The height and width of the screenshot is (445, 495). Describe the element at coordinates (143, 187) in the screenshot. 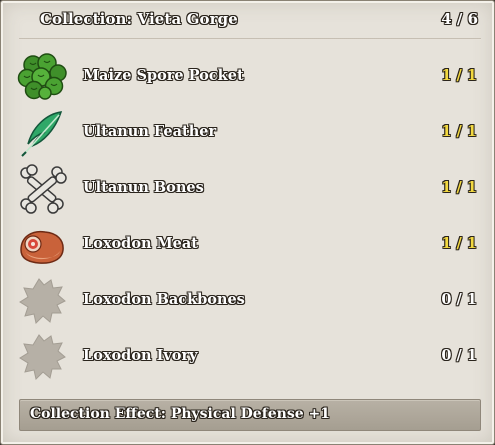

I see `item-name: Ultanun Bones` at that location.